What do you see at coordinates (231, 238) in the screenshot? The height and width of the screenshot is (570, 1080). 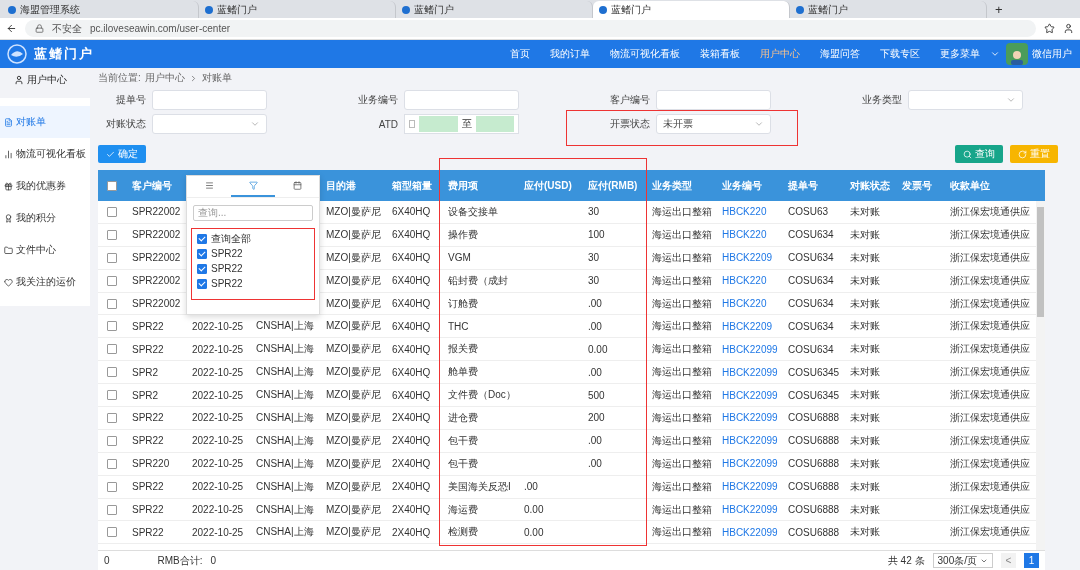 I see `option-label: 查询全部` at bounding box center [231, 238].